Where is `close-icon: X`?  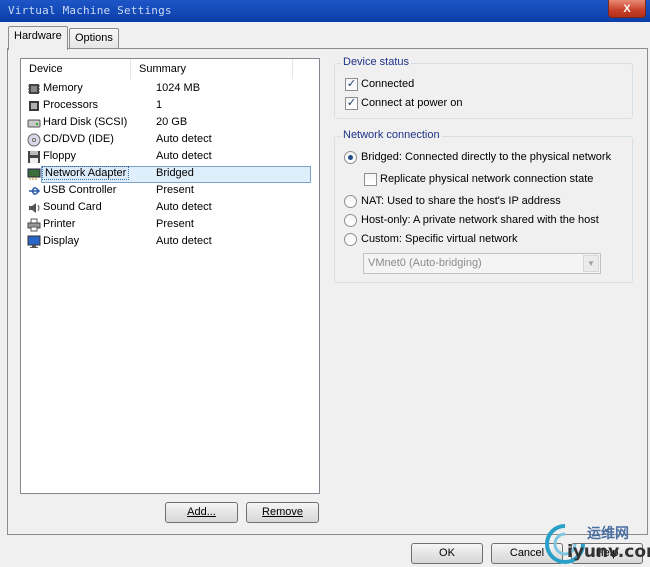
close-icon: X is located at coordinates (627, 8).